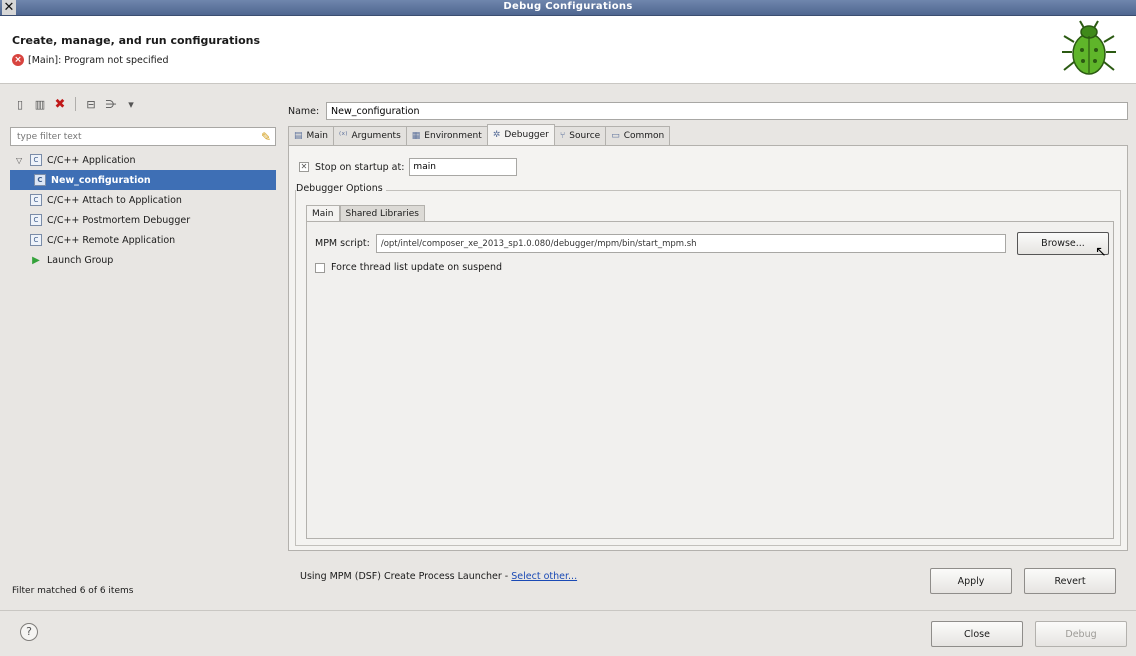 The height and width of the screenshot is (656, 1136). I want to click on cpp-app-icon: C, so click(36, 160).